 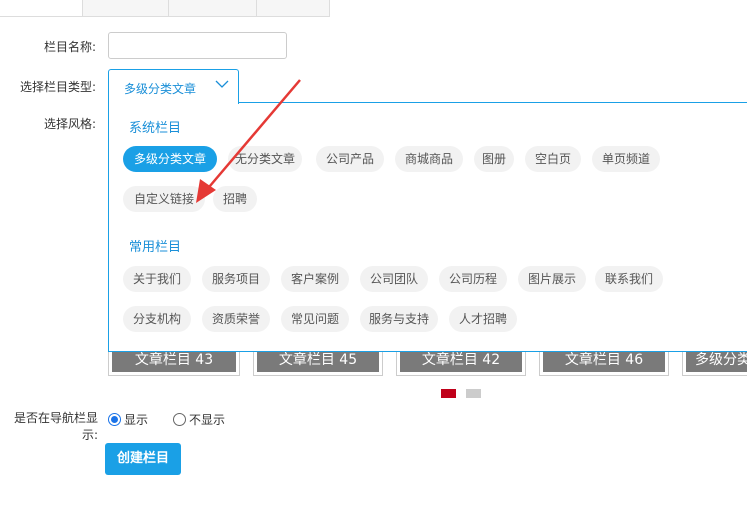 I want to click on chip-faq: 常见问题, so click(x=315, y=319).